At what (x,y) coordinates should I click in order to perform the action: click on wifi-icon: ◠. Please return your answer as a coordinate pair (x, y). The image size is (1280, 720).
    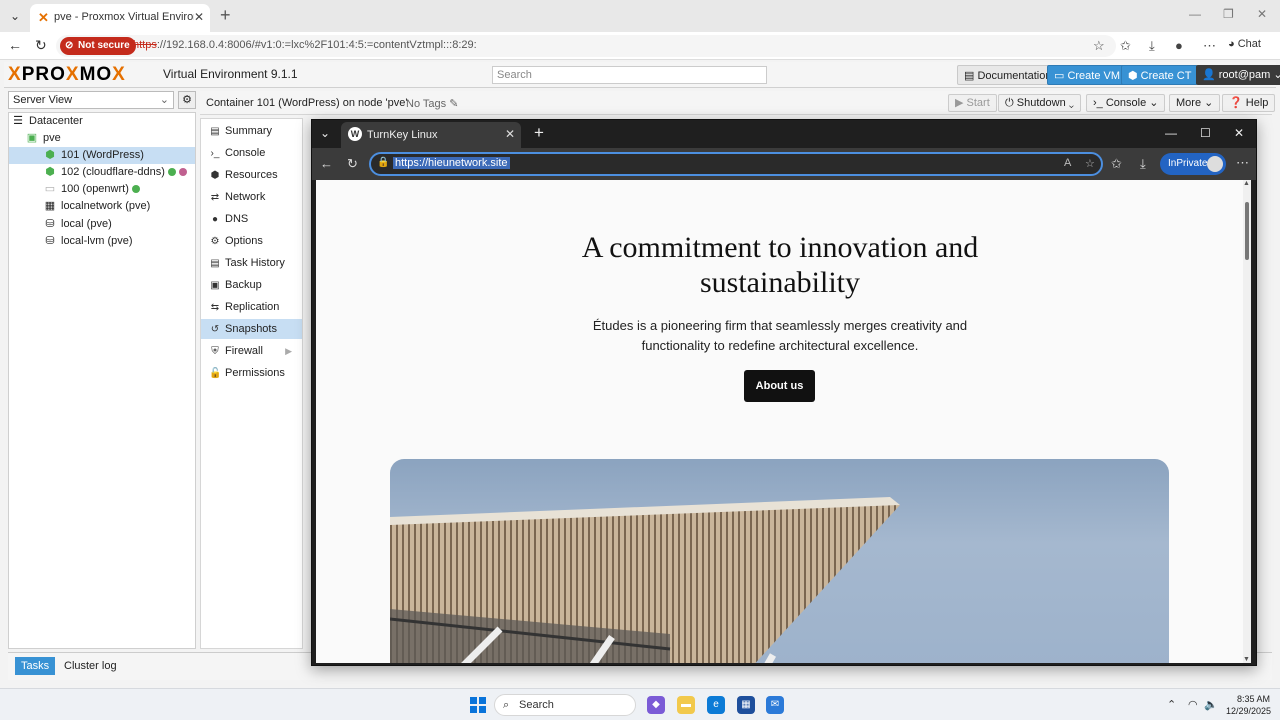
    Looking at the image, I should click on (1193, 704).